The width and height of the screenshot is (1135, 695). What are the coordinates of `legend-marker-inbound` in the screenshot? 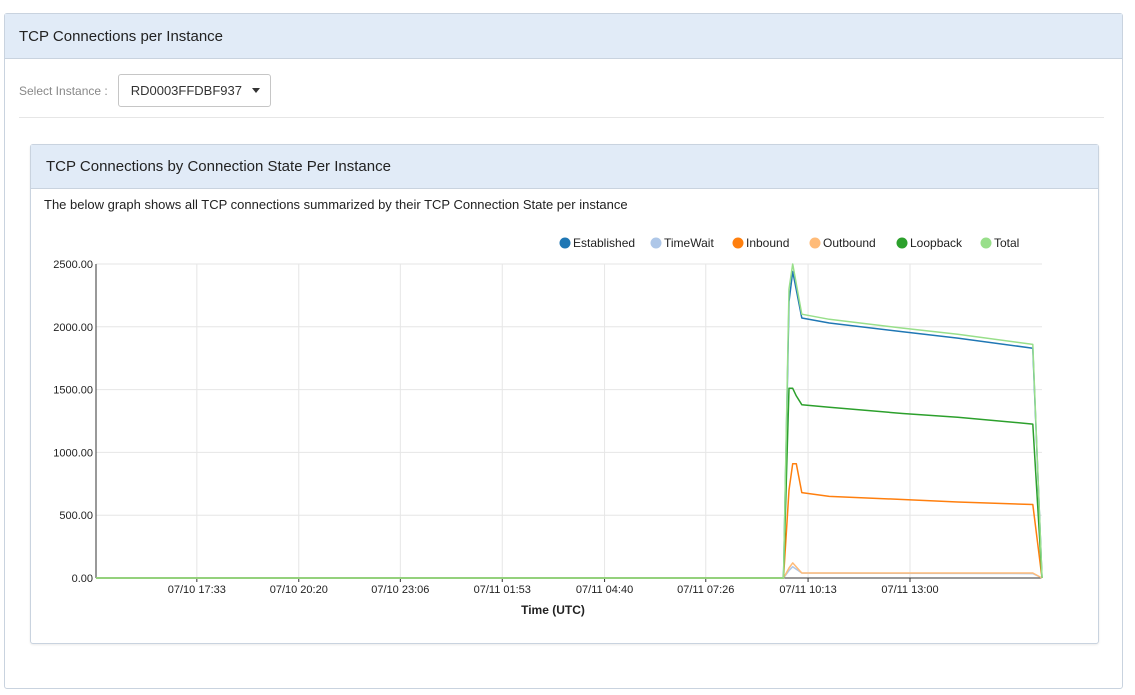 It's located at (738, 243).